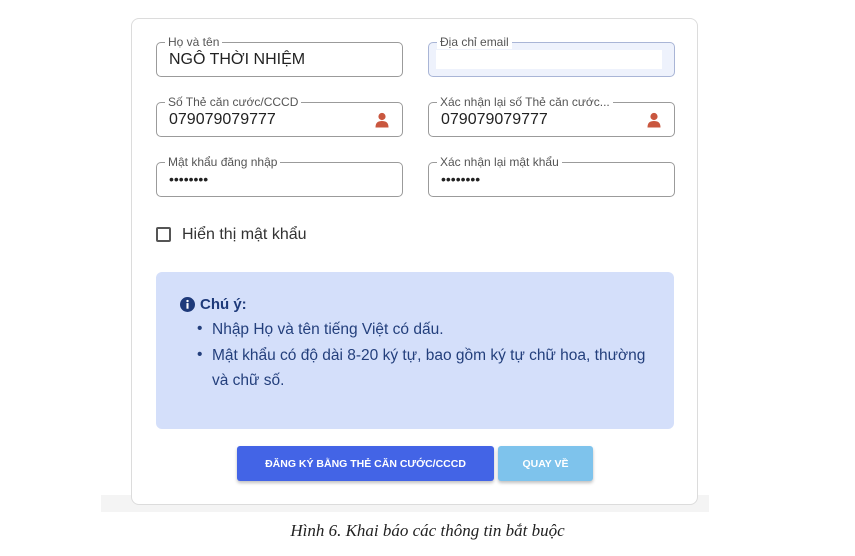 This screenshot has height=556, width=855. What do you see at coordinates (223, 304) in the screenshot?
I see `notice-title: Chú ý:` at bounding box center [223, 304].